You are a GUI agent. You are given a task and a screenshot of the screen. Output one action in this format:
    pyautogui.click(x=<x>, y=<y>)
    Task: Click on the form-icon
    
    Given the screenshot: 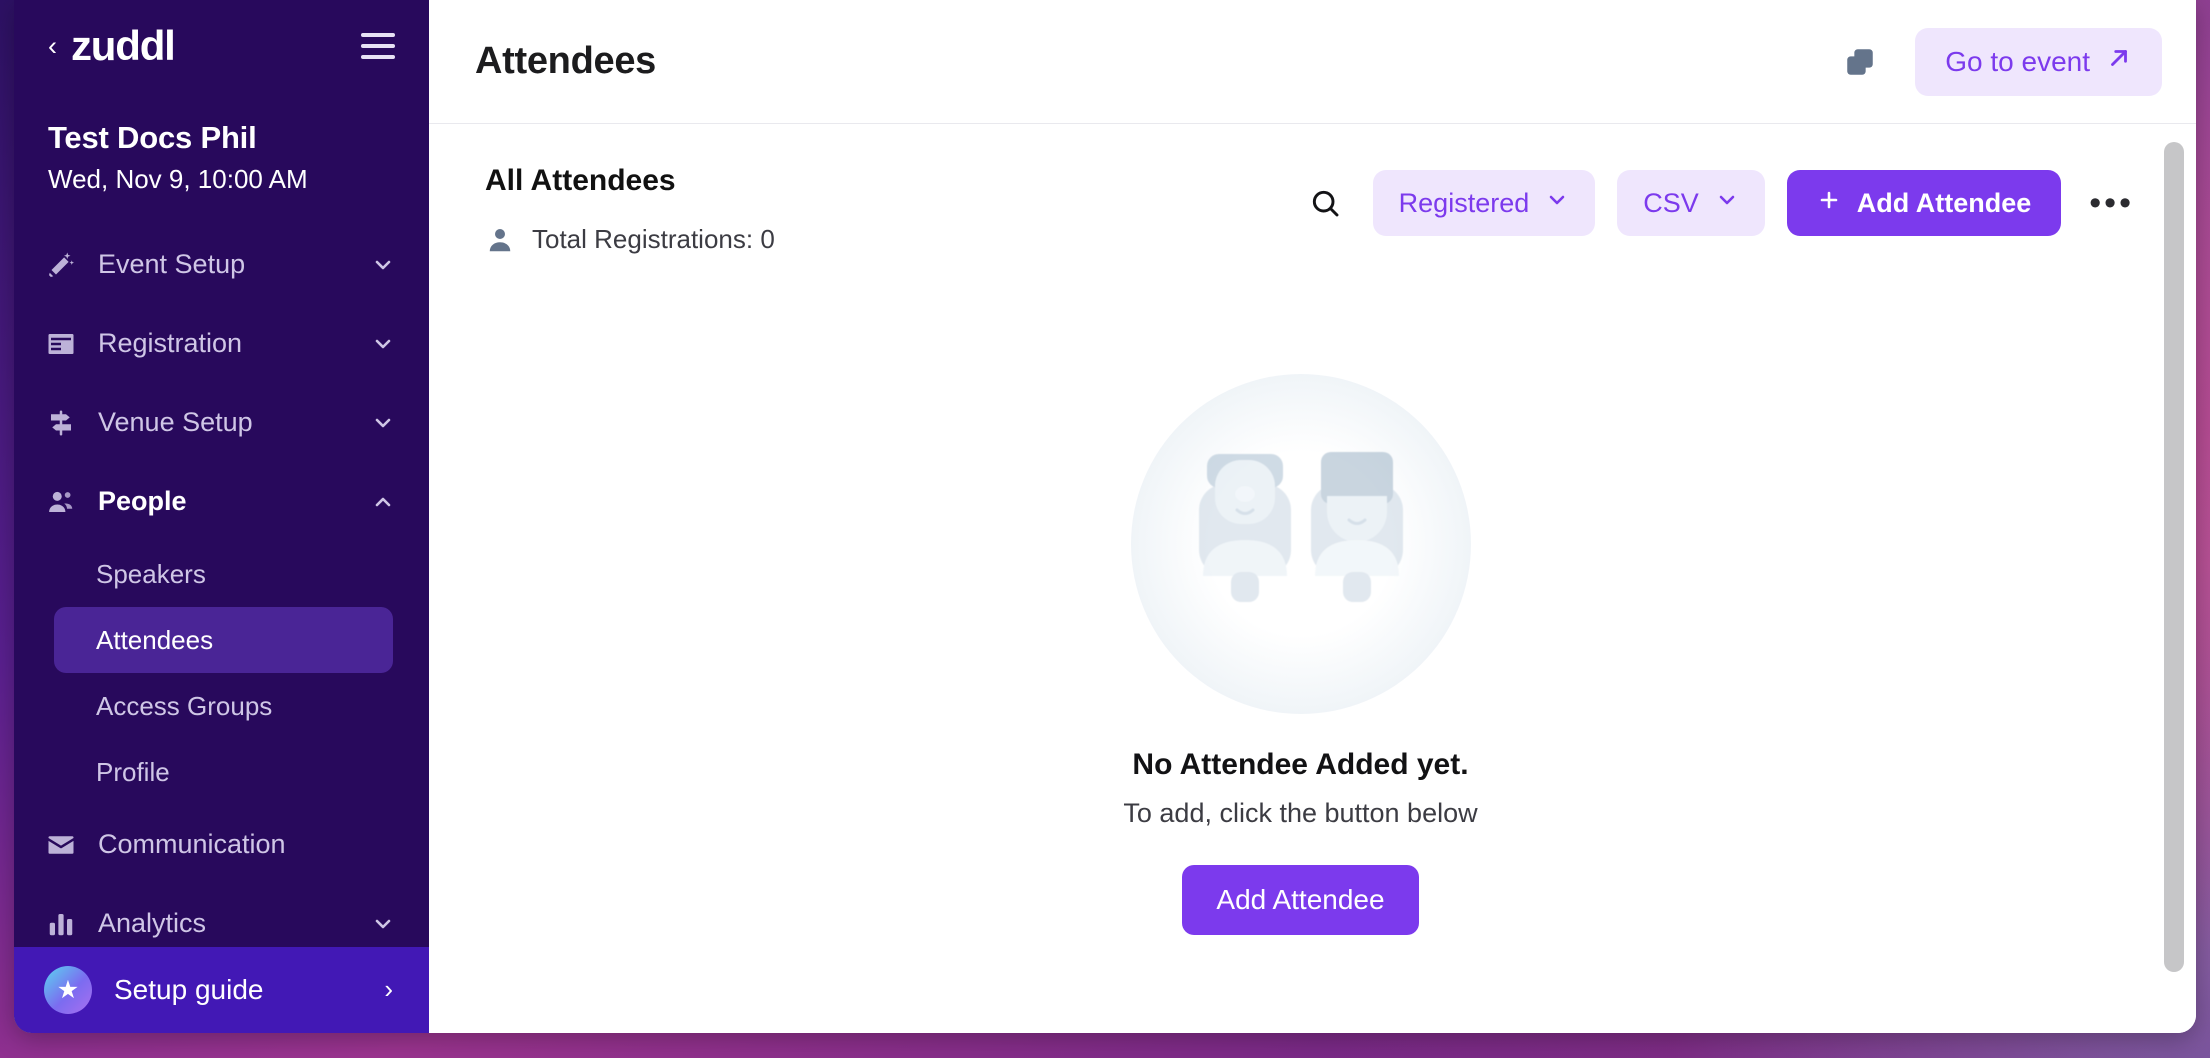 What is the action you would take?
    pyautogui.click(x=61, y=344)
    